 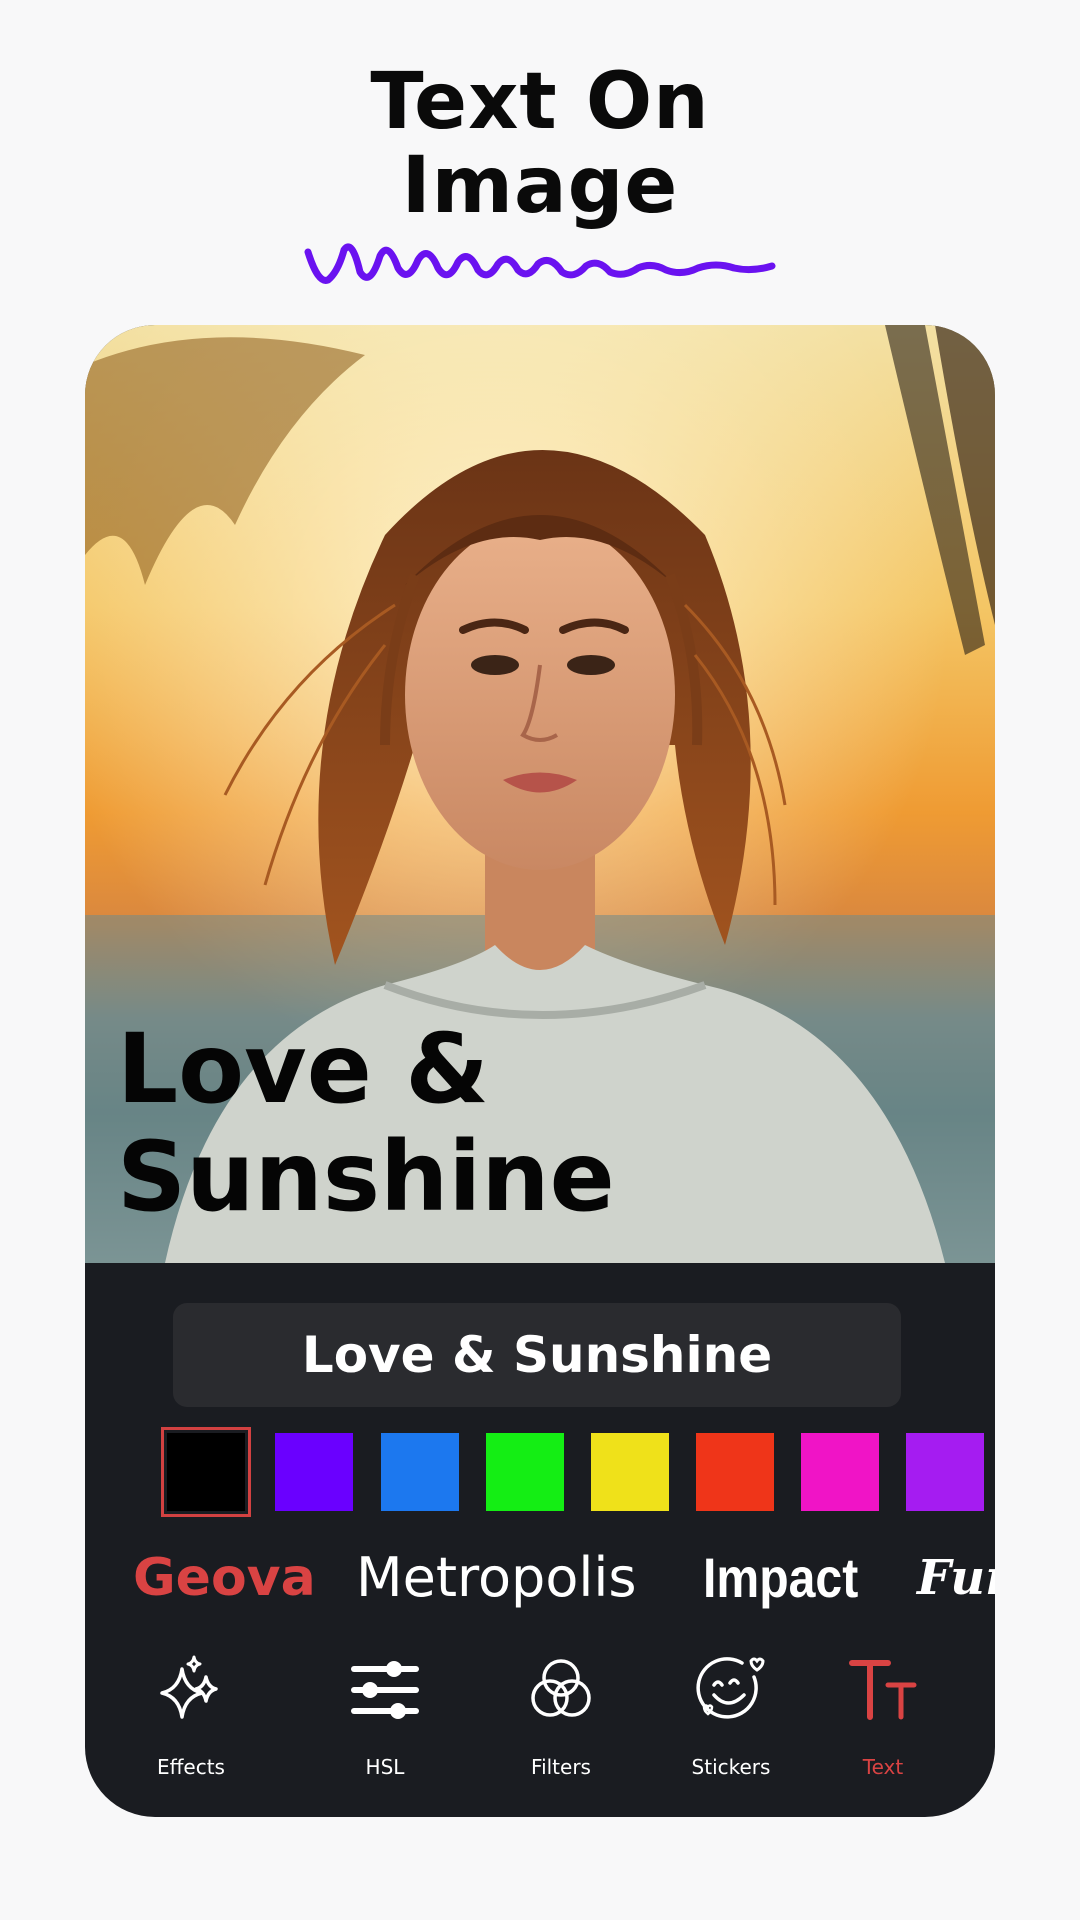 What do you see at coordinates (731, 1767) in the screenshot?
I see `nav-label-stickers: Stickers` at bounding box center [731, 1767].